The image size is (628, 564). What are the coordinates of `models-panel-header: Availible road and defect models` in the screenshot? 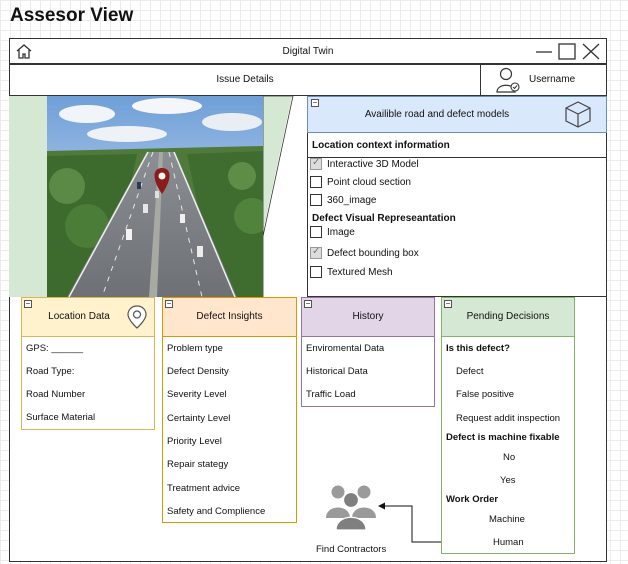 It's located at (457, 114).